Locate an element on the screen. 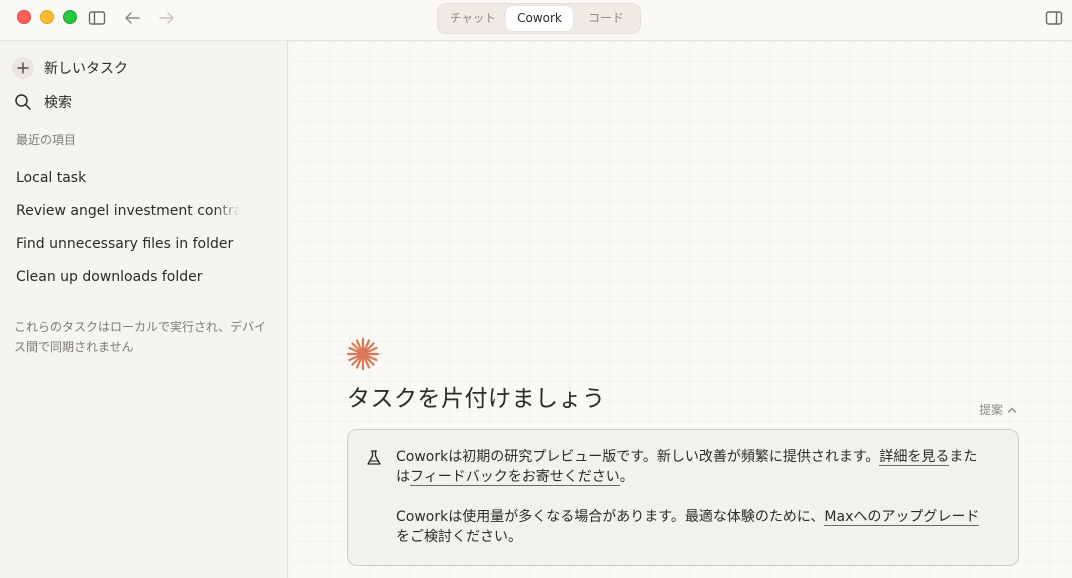  page-heading: タスクを片付けましょう is located at coordinates (476, 399).